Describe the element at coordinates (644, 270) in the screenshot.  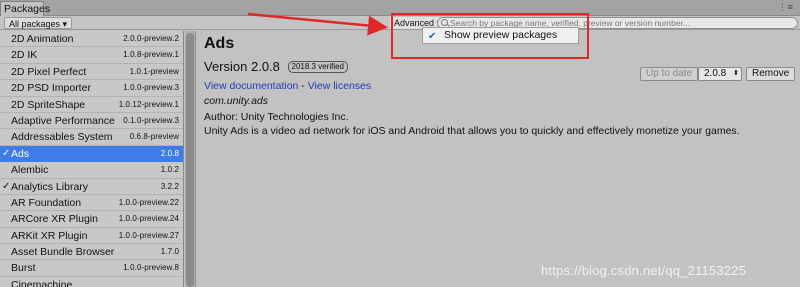
I see `watermark-text: https://blog.csdn.net/qq_21153225` at that location.